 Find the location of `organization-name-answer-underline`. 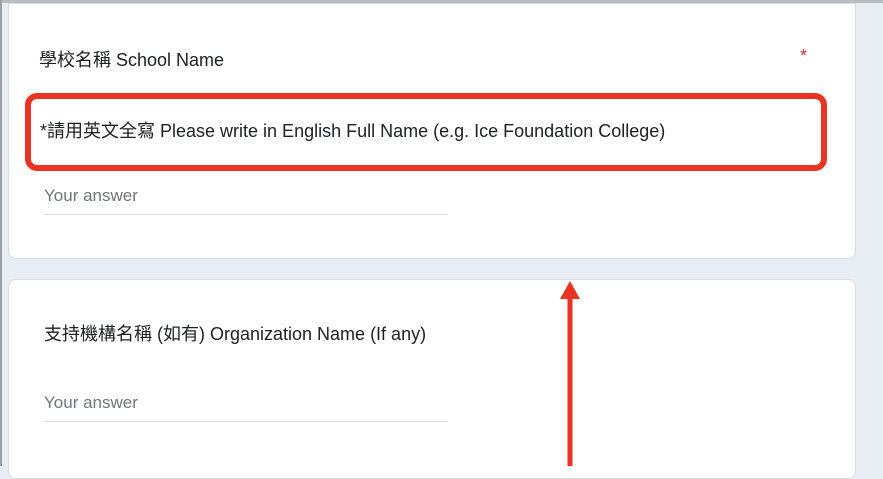

organization-name-answer-underline is located at coordinates (246, 421).